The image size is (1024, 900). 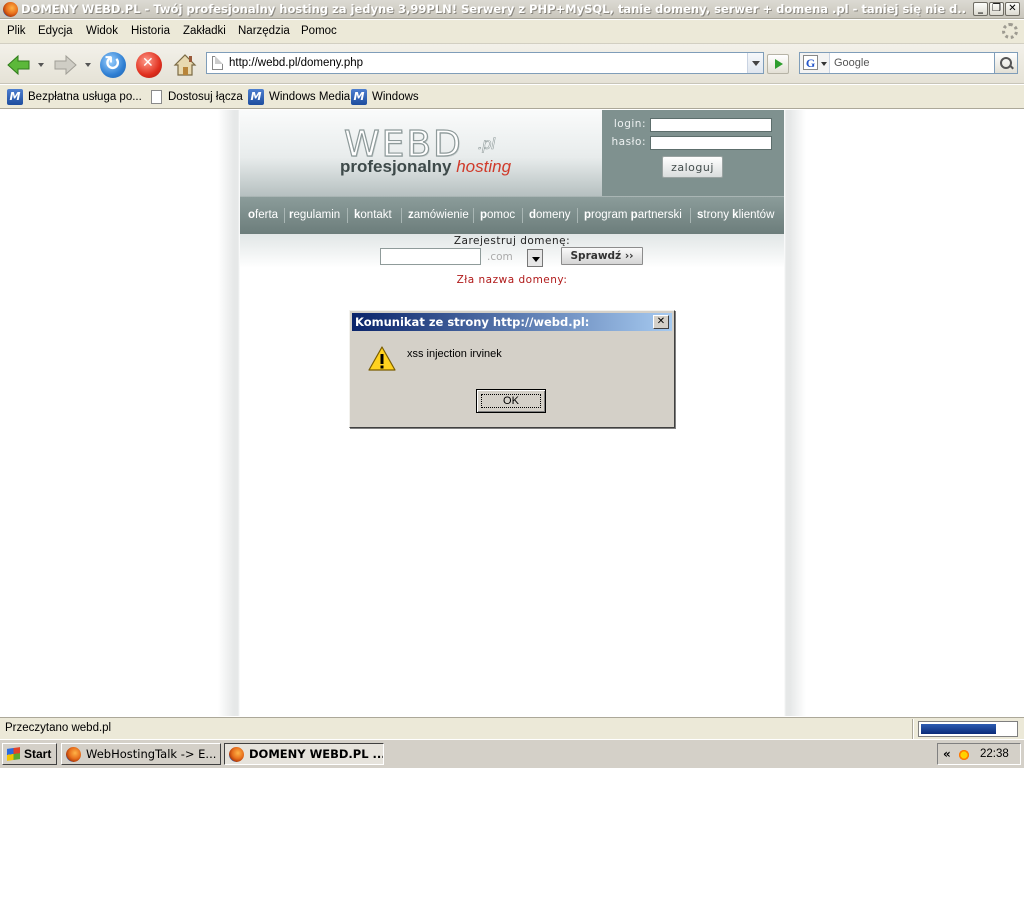 I want to click on url-input, so click(x=479, y=63).